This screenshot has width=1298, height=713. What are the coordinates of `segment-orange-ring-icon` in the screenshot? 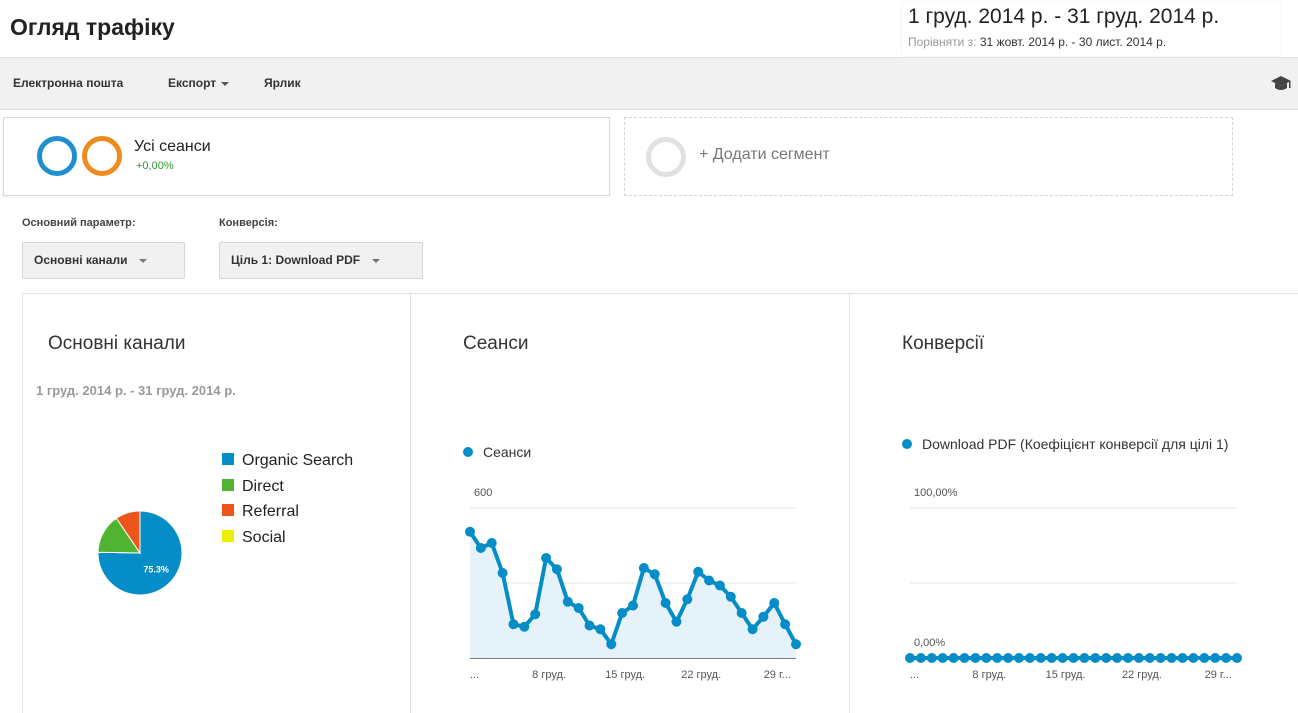 It's located at (102, 156).